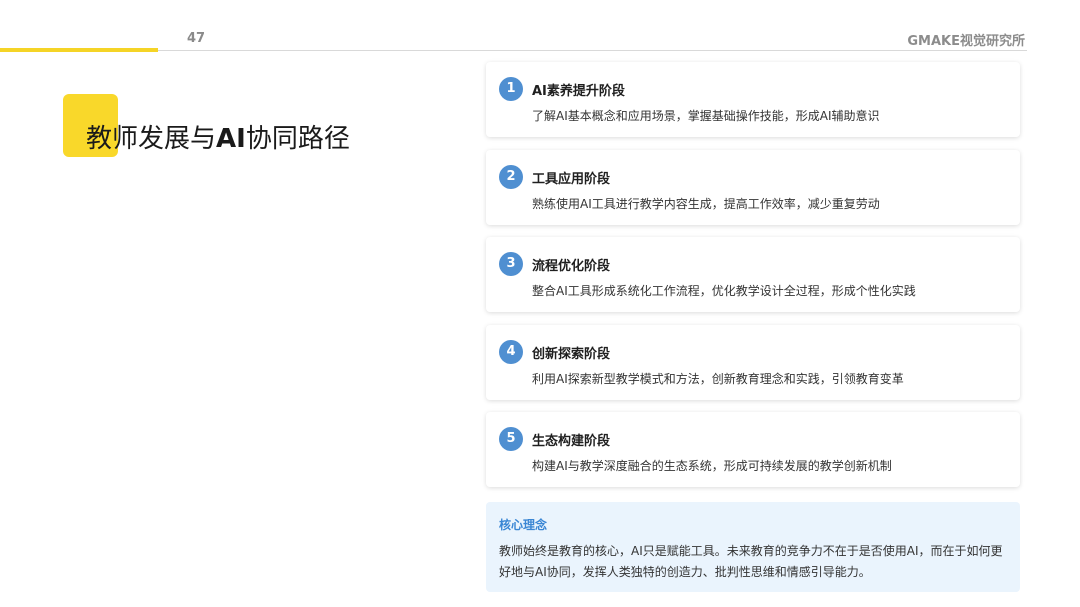  Describe the element at coordinates (523, 525) in the screenshot. I see `core-idea-title: 核心理念` at that location.